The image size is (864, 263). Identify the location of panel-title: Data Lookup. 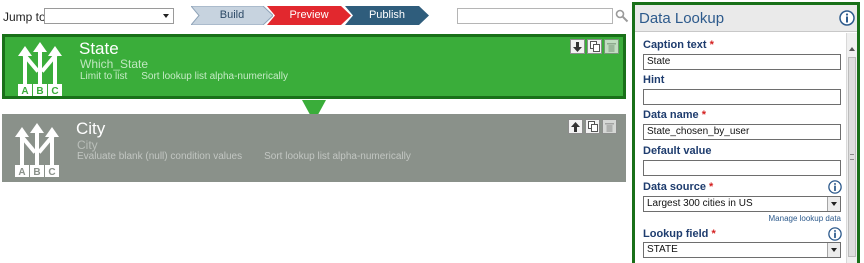
(682, 18).